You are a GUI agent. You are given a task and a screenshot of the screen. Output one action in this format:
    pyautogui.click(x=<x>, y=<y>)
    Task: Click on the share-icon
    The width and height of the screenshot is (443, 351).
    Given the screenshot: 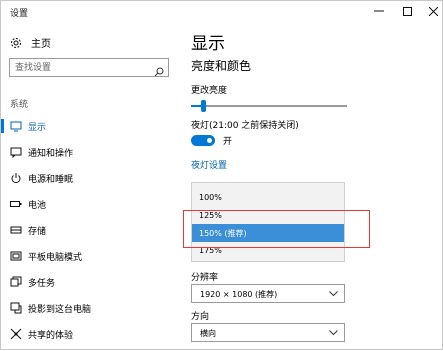 What is the action you would take?
    pyautogui.click(x=15, y=333)
    